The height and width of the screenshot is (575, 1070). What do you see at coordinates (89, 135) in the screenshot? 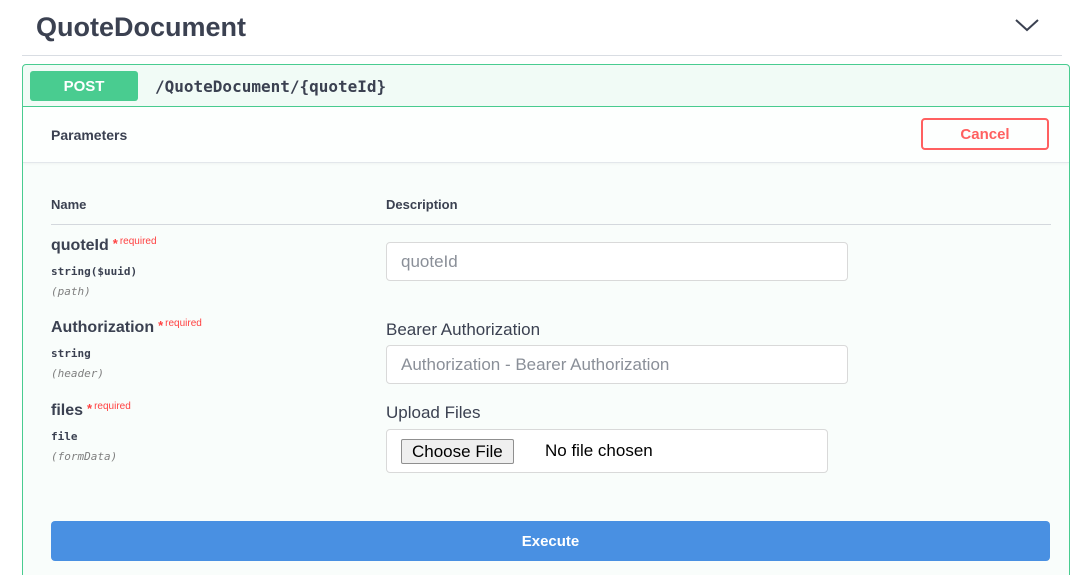
I see `parameters-title: Parameters` at bounding box center [89, 135].